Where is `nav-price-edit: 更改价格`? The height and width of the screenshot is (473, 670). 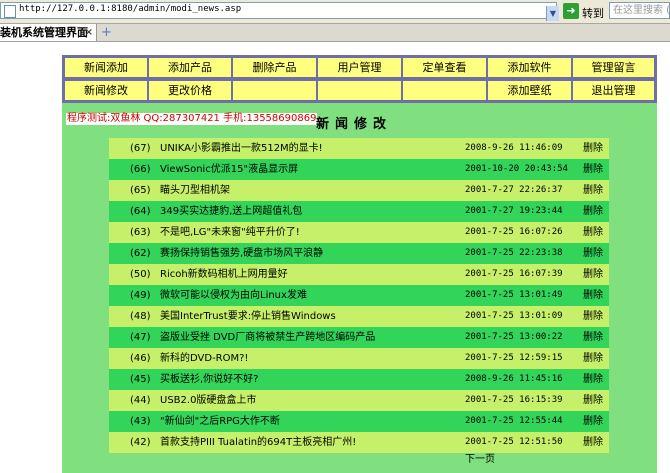
nav-price-edit: 更改价格 is located at coordinates (190, 90).